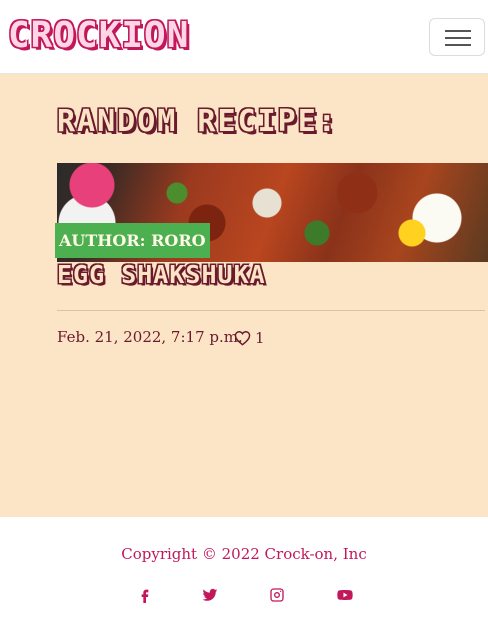  I want to click on youtube-link, so click(345, 595).